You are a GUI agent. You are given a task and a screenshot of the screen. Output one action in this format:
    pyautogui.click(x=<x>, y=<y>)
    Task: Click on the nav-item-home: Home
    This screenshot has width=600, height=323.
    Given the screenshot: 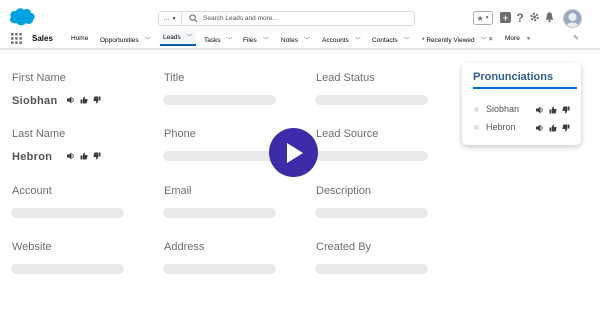 What is the action you would take?
    pyautogui.click(x=79, y=38)
    